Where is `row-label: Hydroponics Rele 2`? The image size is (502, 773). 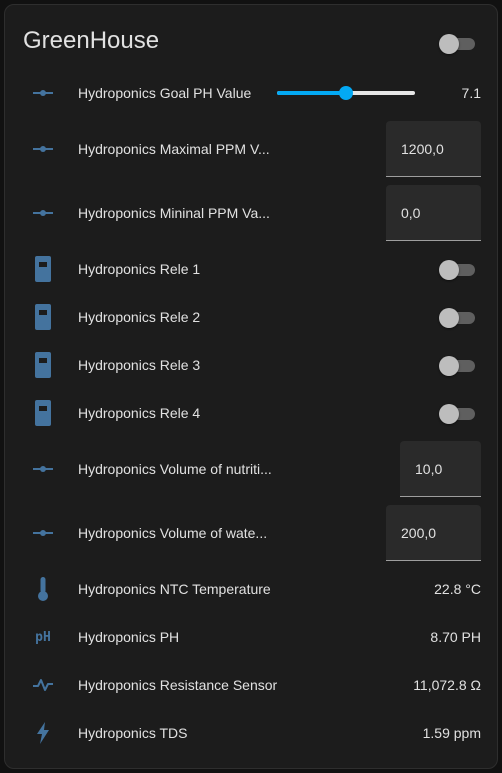 row-label: Hydroponics Rele 2 is located at coordinates (139, 317).